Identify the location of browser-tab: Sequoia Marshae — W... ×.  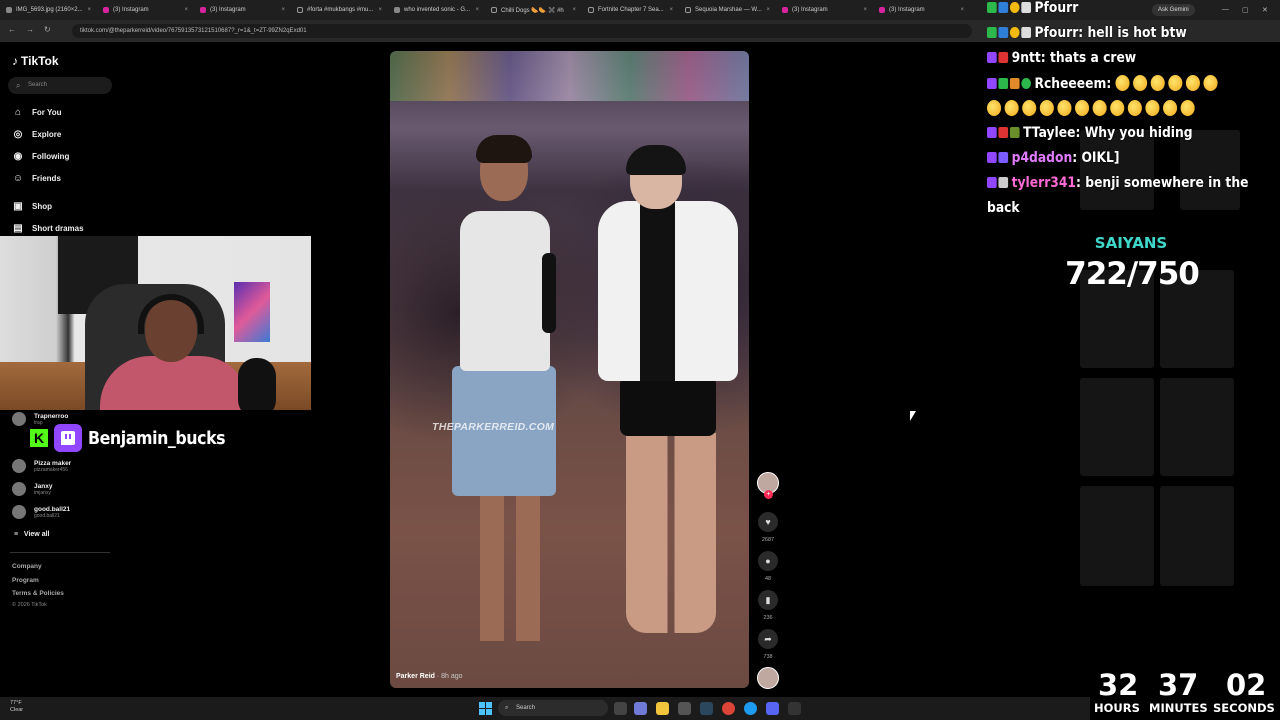
(727, 10).